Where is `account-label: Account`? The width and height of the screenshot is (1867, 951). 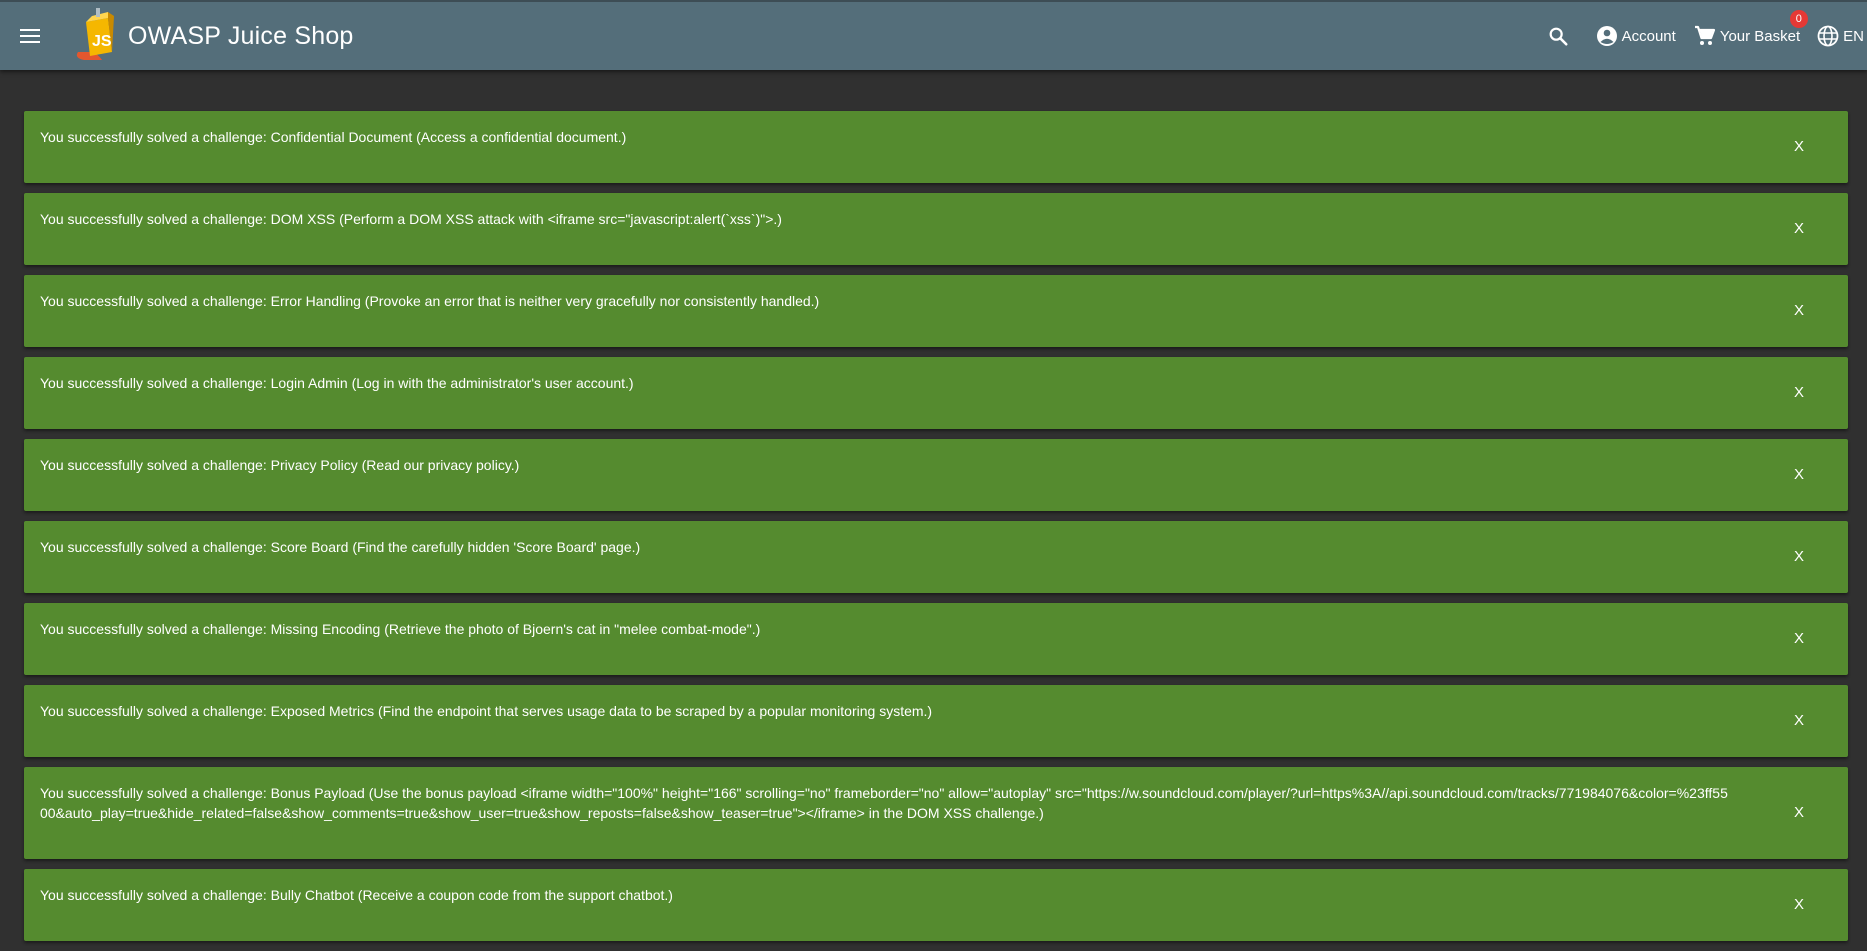 account-label: Account is located at coordinates (1648, 36).